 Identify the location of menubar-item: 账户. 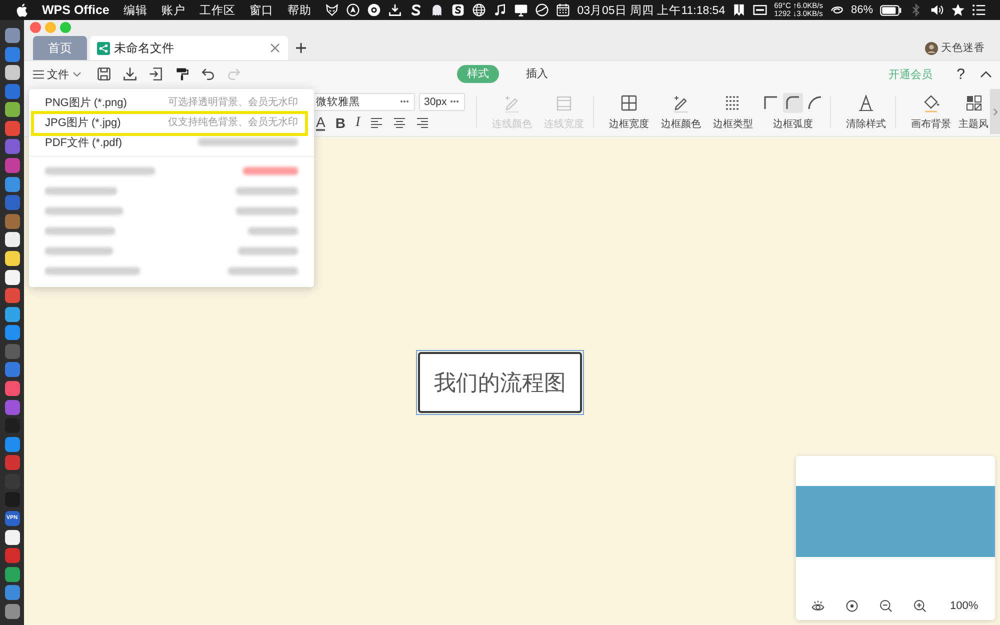
(173, 10).